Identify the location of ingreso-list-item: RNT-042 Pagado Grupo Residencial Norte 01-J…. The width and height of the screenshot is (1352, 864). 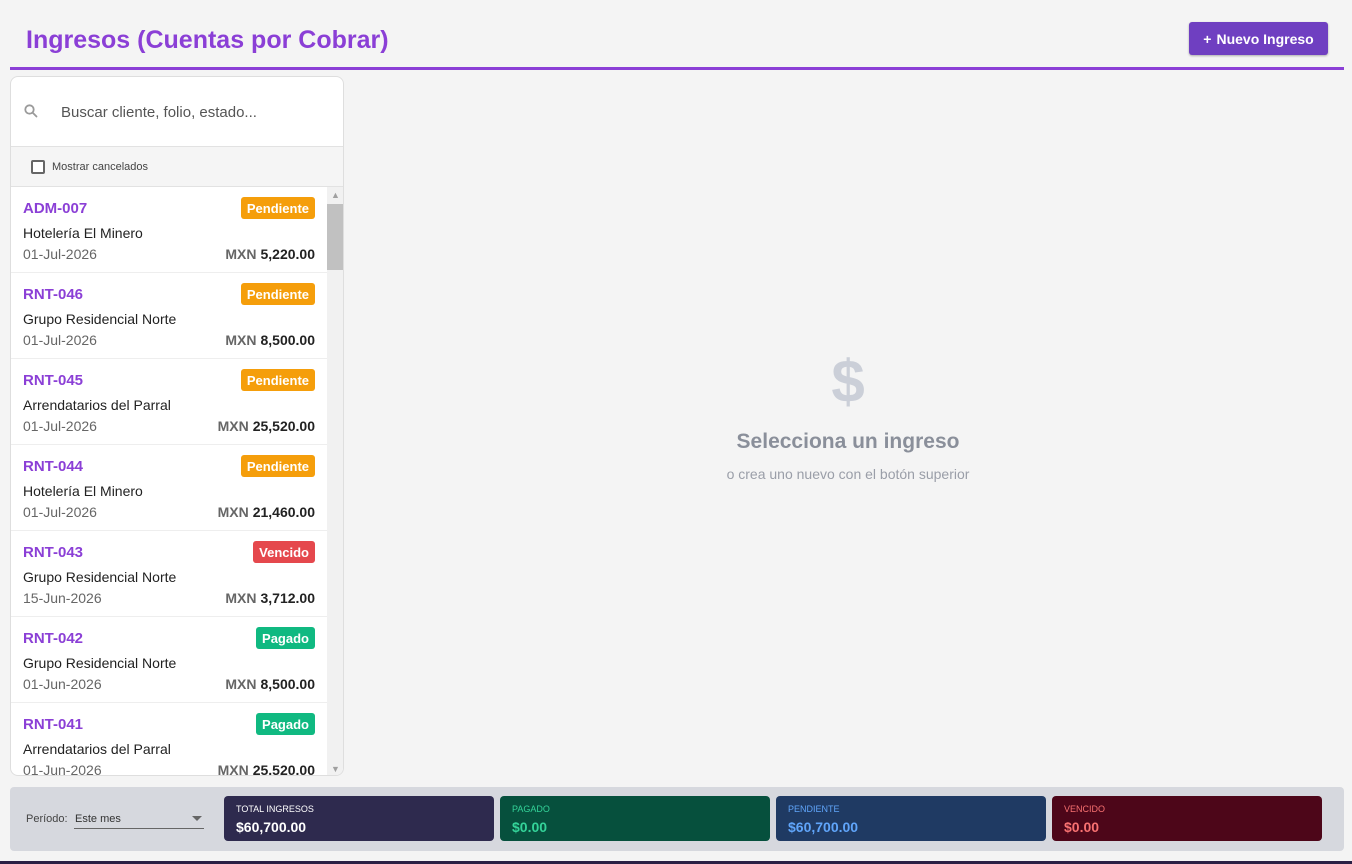
(169, 660).